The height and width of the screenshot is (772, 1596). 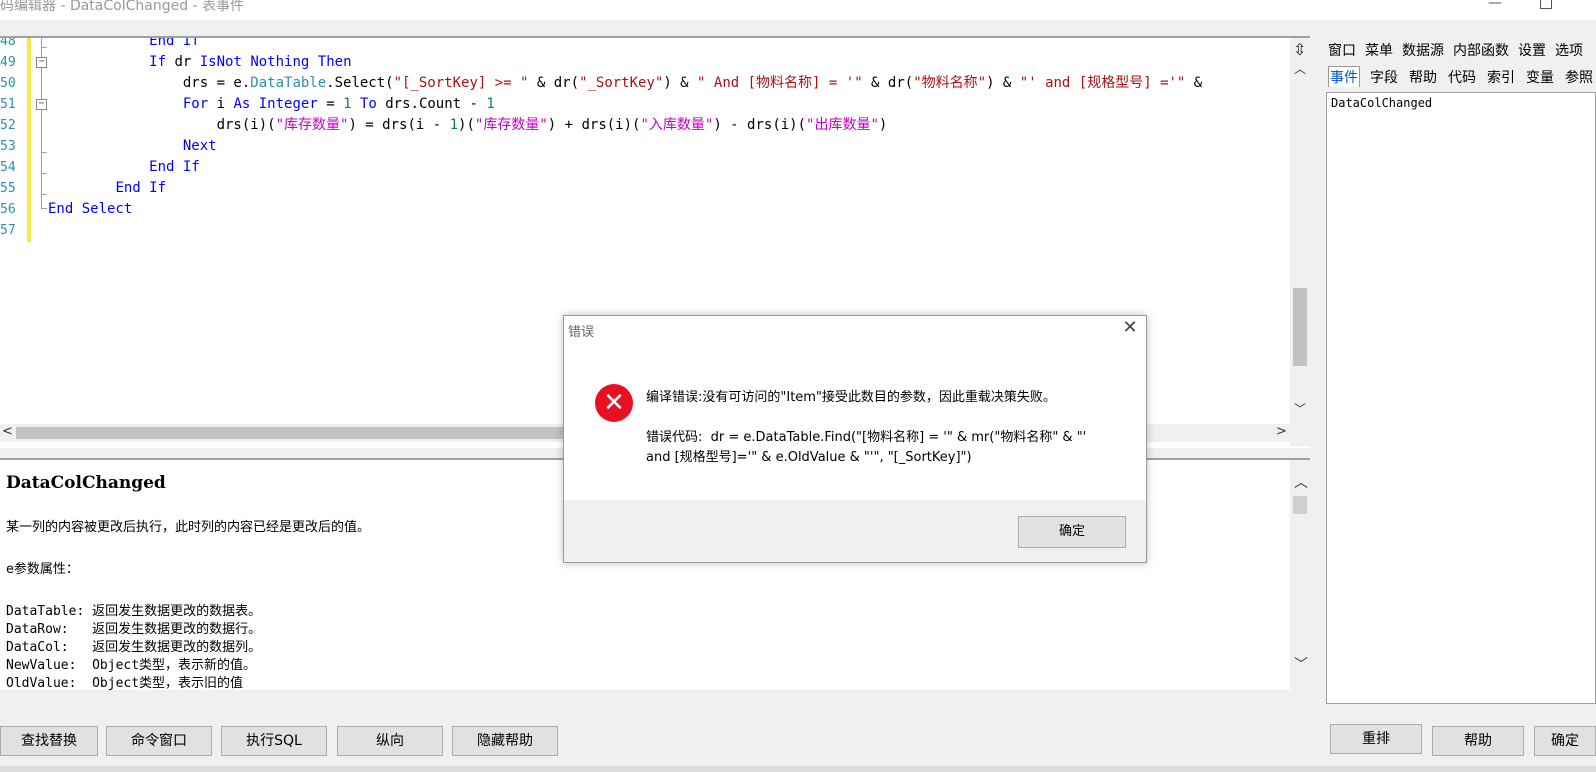 What do you see at coordinates (680, 83) in the screenshot?
I see `code-token: ) &` at bounding box center [680, 83].